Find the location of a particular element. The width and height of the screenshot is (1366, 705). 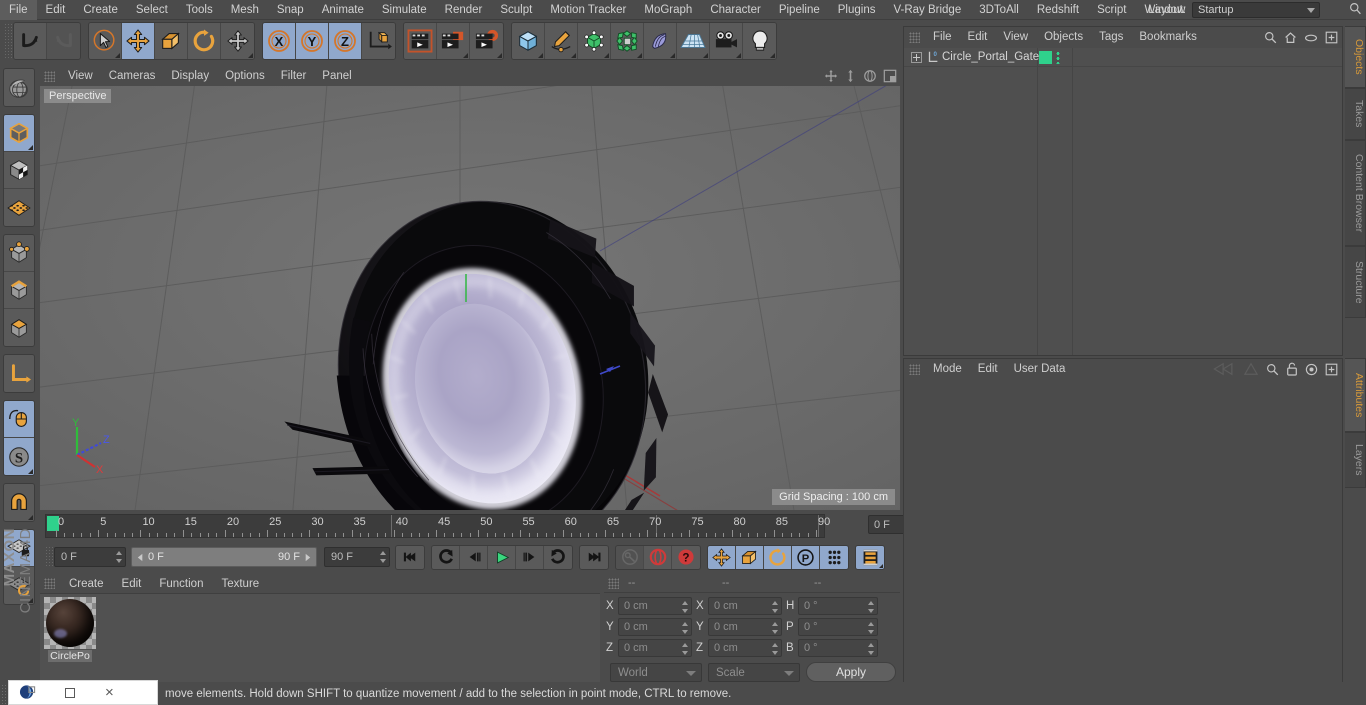

keyframe-selection-button: ? is located at coordinates (686, 557).